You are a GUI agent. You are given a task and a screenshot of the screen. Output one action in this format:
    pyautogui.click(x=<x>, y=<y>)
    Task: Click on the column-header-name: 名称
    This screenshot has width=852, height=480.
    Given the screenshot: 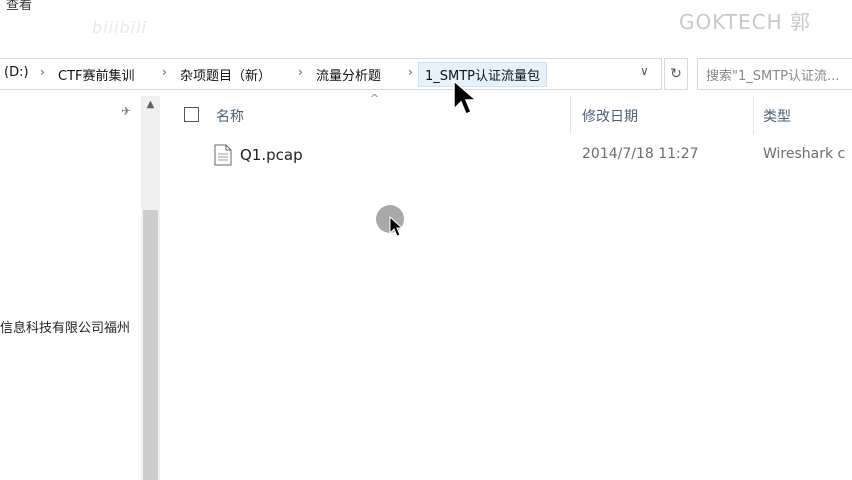 What is the action you would take?
    pyautogui.click(x=230, y=116)
    